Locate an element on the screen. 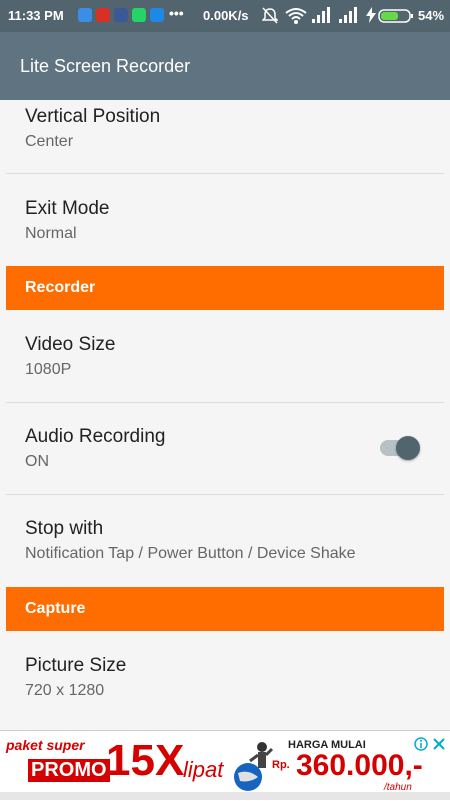 The image size is (450, 801). ad-globe-figure-icon is located at coordinates (254, 766).